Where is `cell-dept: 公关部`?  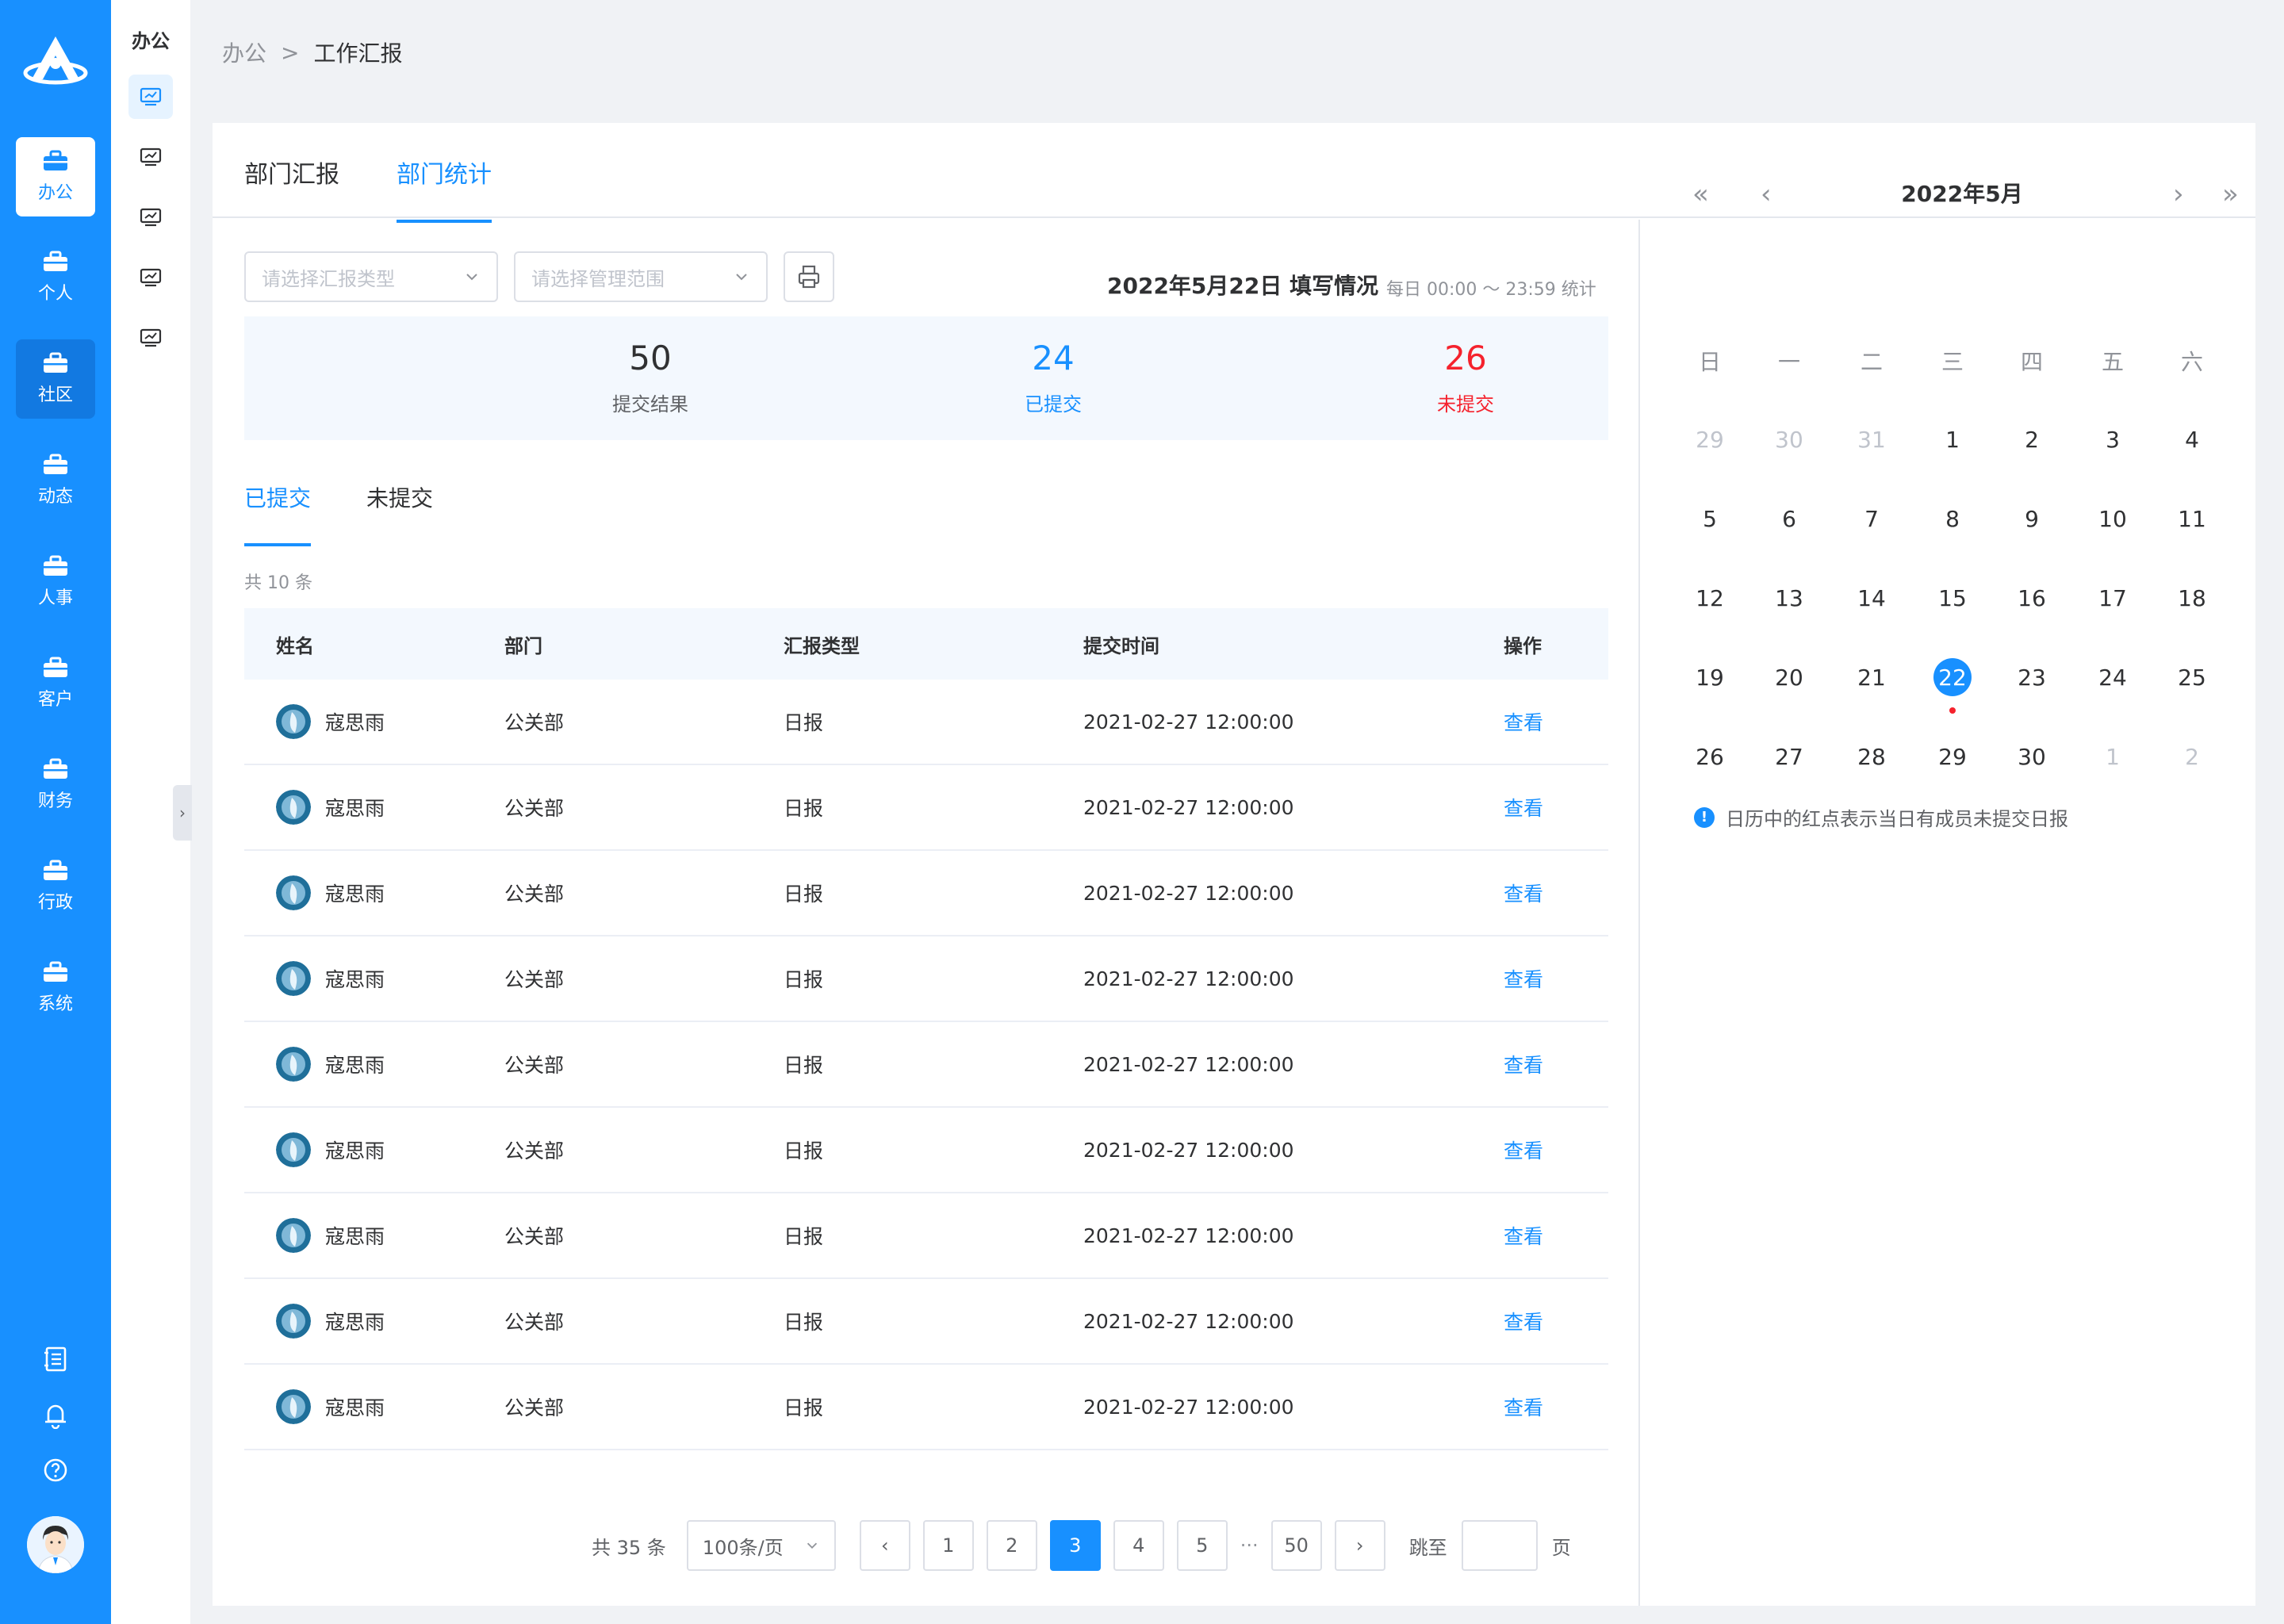
cell-dept: 公关部 is located at coordinates (534, 979).